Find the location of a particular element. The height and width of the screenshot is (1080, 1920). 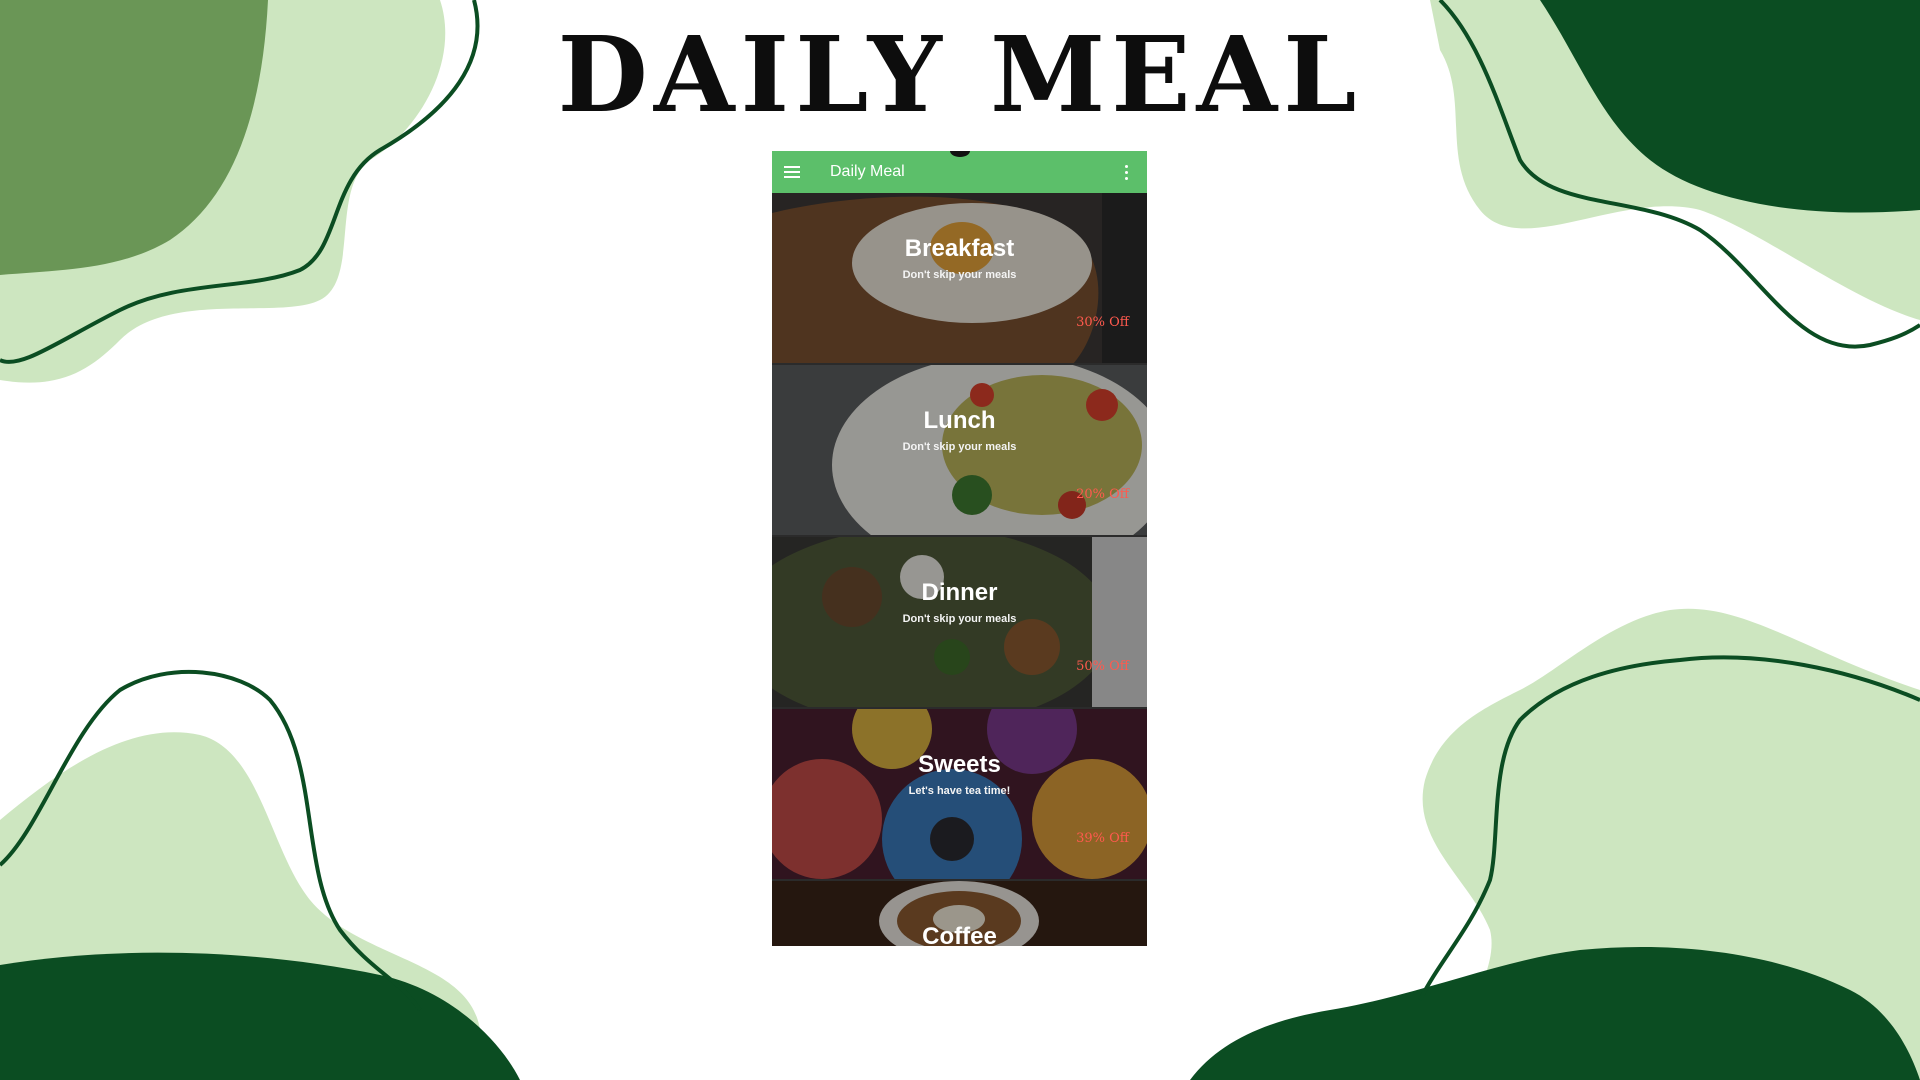

category-title: Coffee is located at coordinates (959, 934).